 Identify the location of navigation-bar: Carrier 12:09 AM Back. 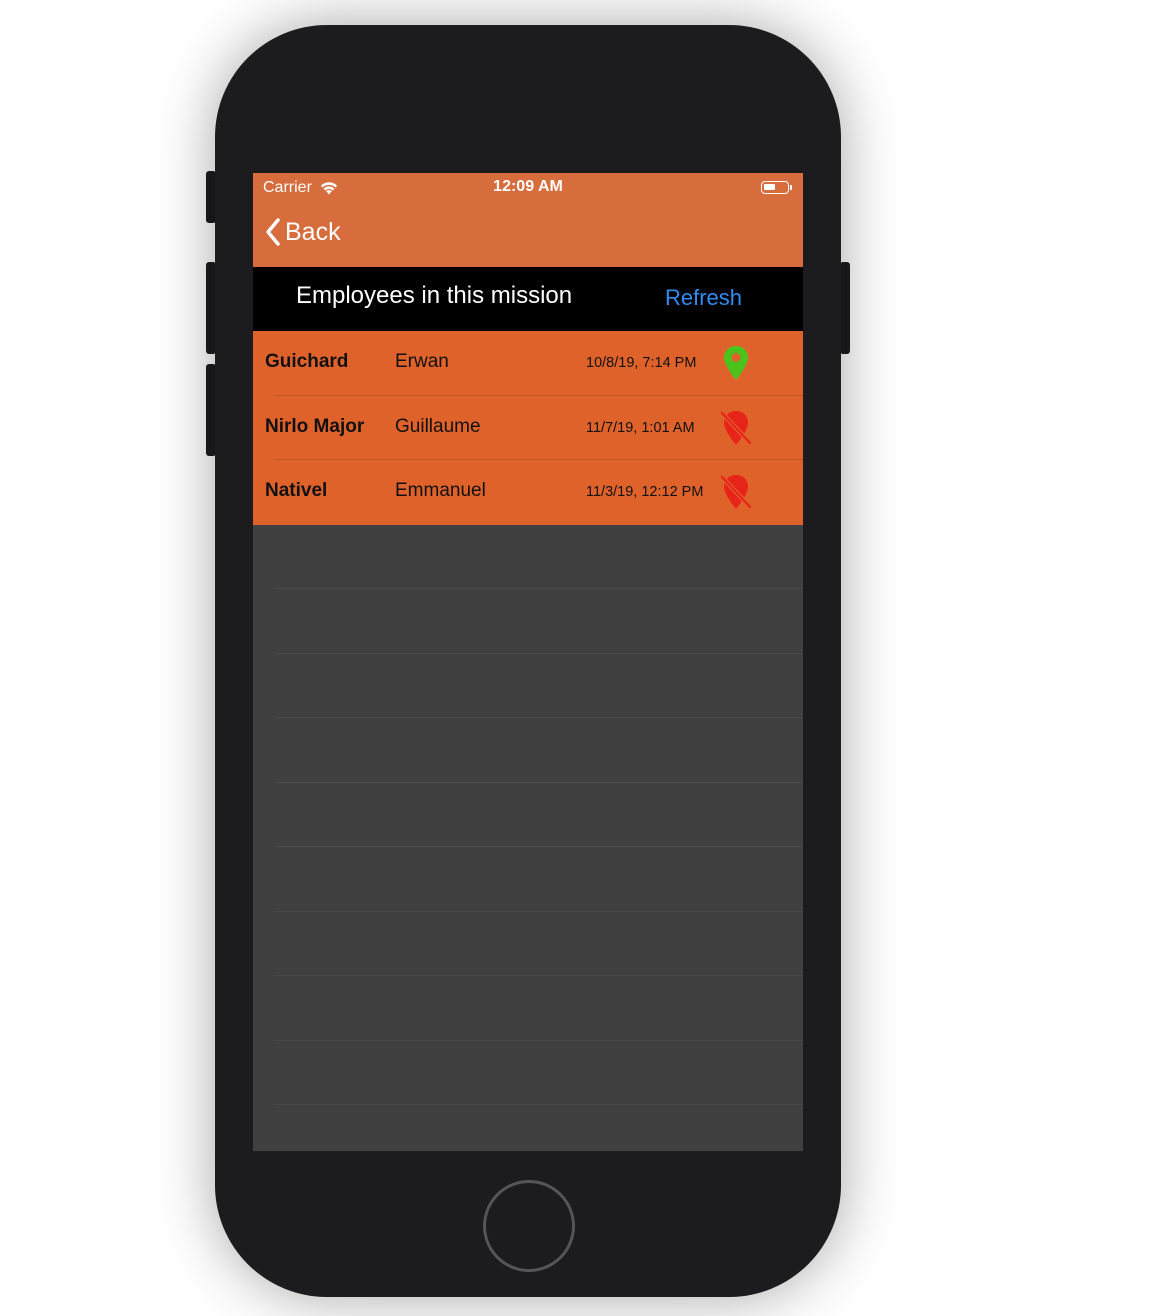
(528, 220).